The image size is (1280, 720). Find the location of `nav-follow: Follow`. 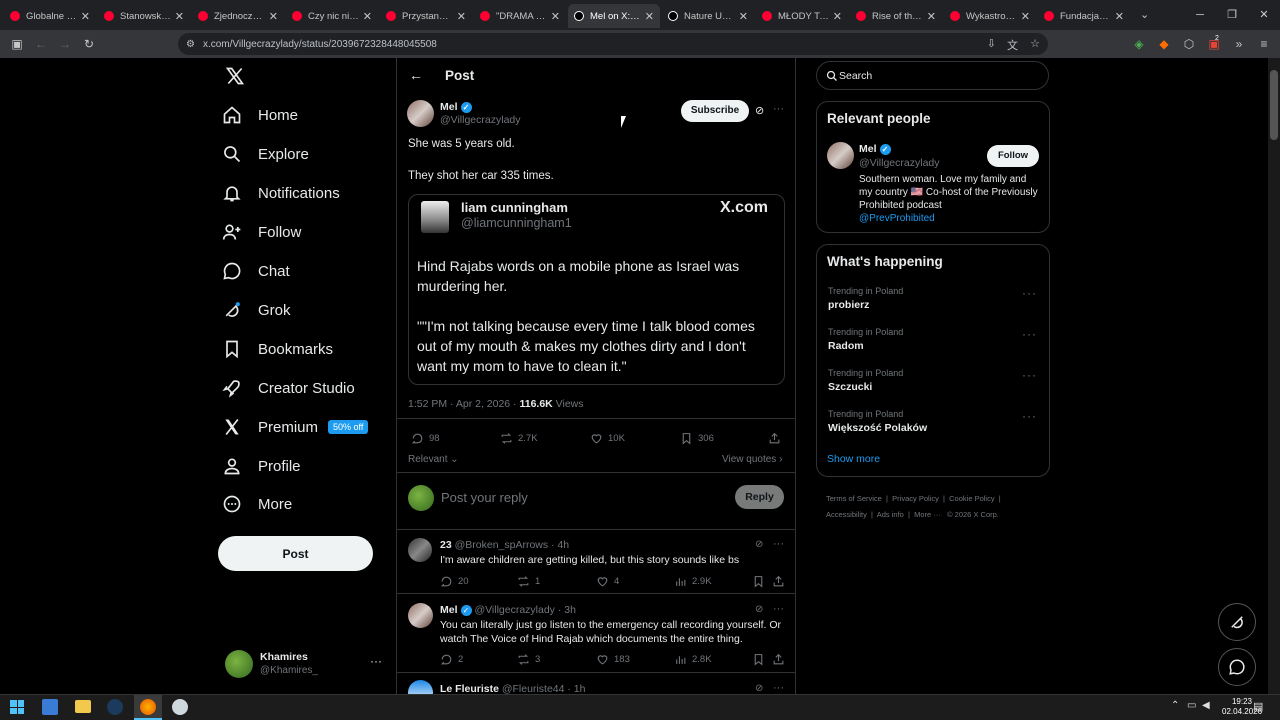

nav-follow: Follow is located at coordinates (261, 232).